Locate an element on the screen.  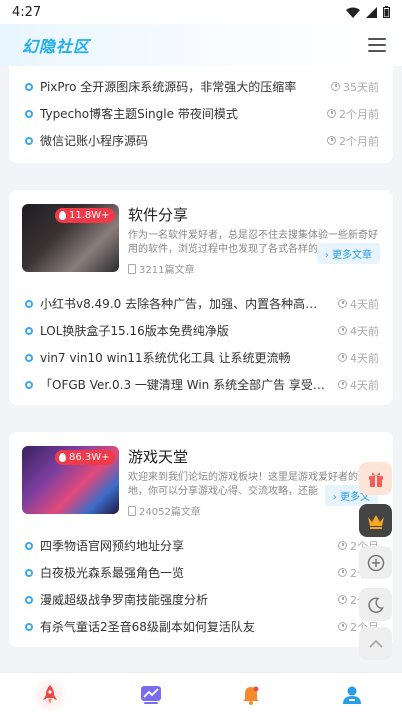
vip-button is located at coordinates (375, 520).